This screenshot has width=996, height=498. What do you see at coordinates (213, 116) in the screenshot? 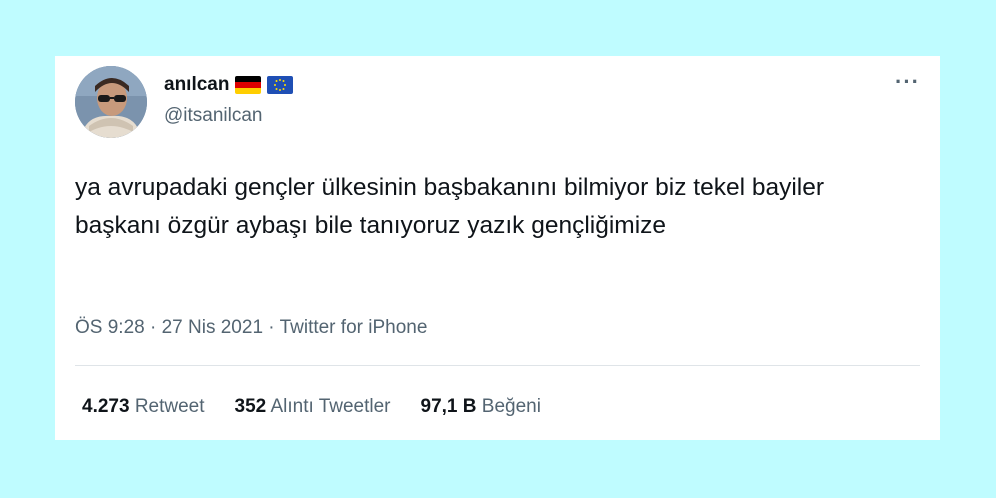
I see `user-handle: @itsanilcan` at bounding box center [213, 116].